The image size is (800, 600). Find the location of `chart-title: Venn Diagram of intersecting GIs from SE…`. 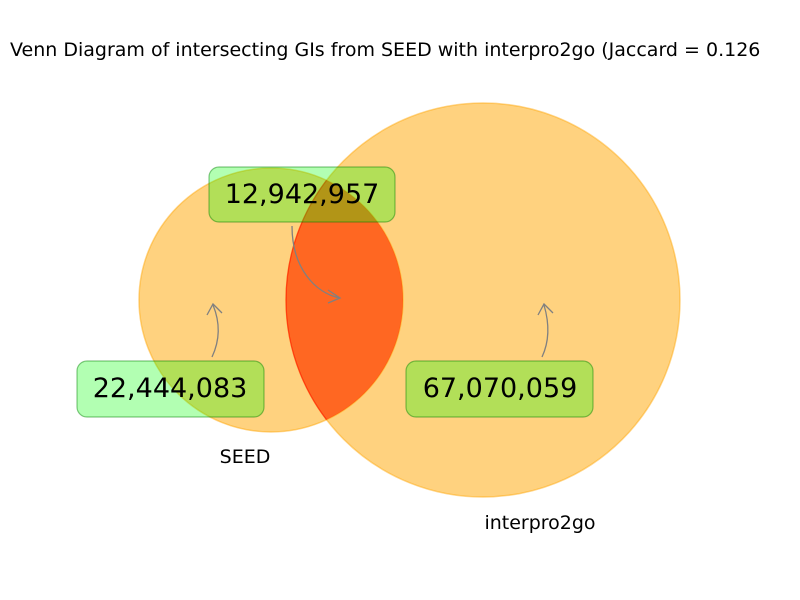

chart-title: Venn Diagram of intersecting GIs from SE… is located at coordinates (385, 50).